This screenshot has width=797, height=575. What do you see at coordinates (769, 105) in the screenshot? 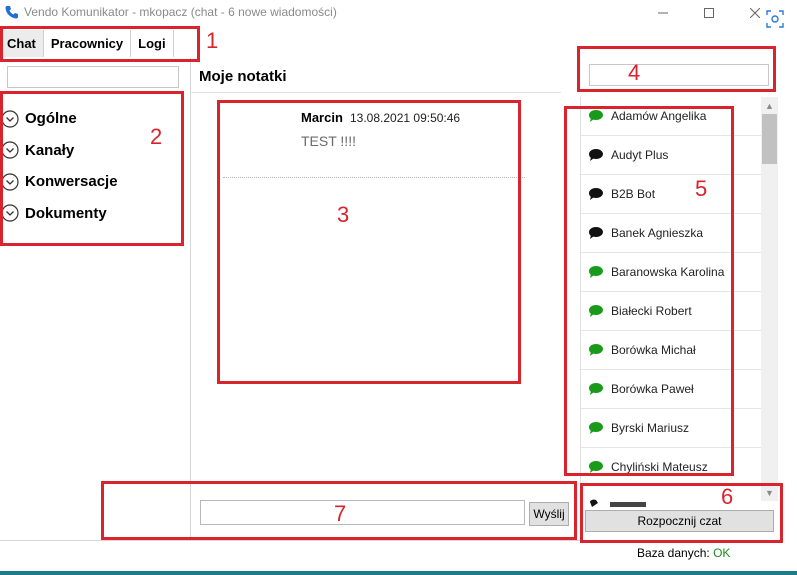
I see `scroll-up-icon: ▲` at bounding box center [769, 105].